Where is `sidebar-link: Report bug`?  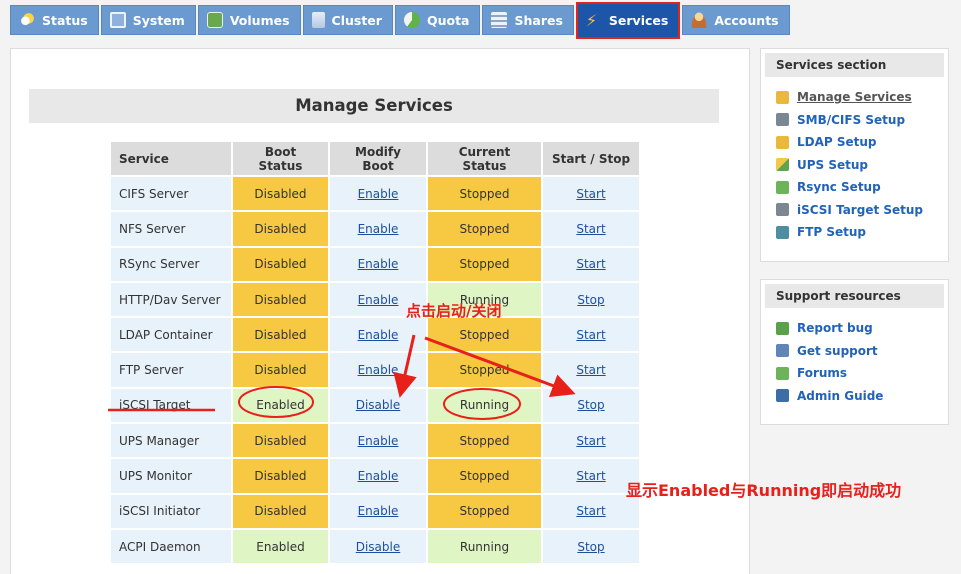
sidebar-link: Report bug is located at coordinates (835, 328).